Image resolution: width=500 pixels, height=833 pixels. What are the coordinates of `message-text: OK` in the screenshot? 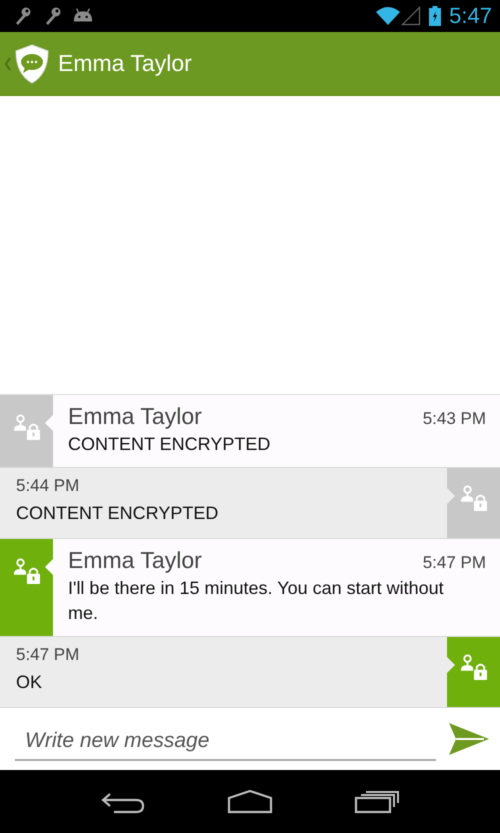 It's located at (30, 682).